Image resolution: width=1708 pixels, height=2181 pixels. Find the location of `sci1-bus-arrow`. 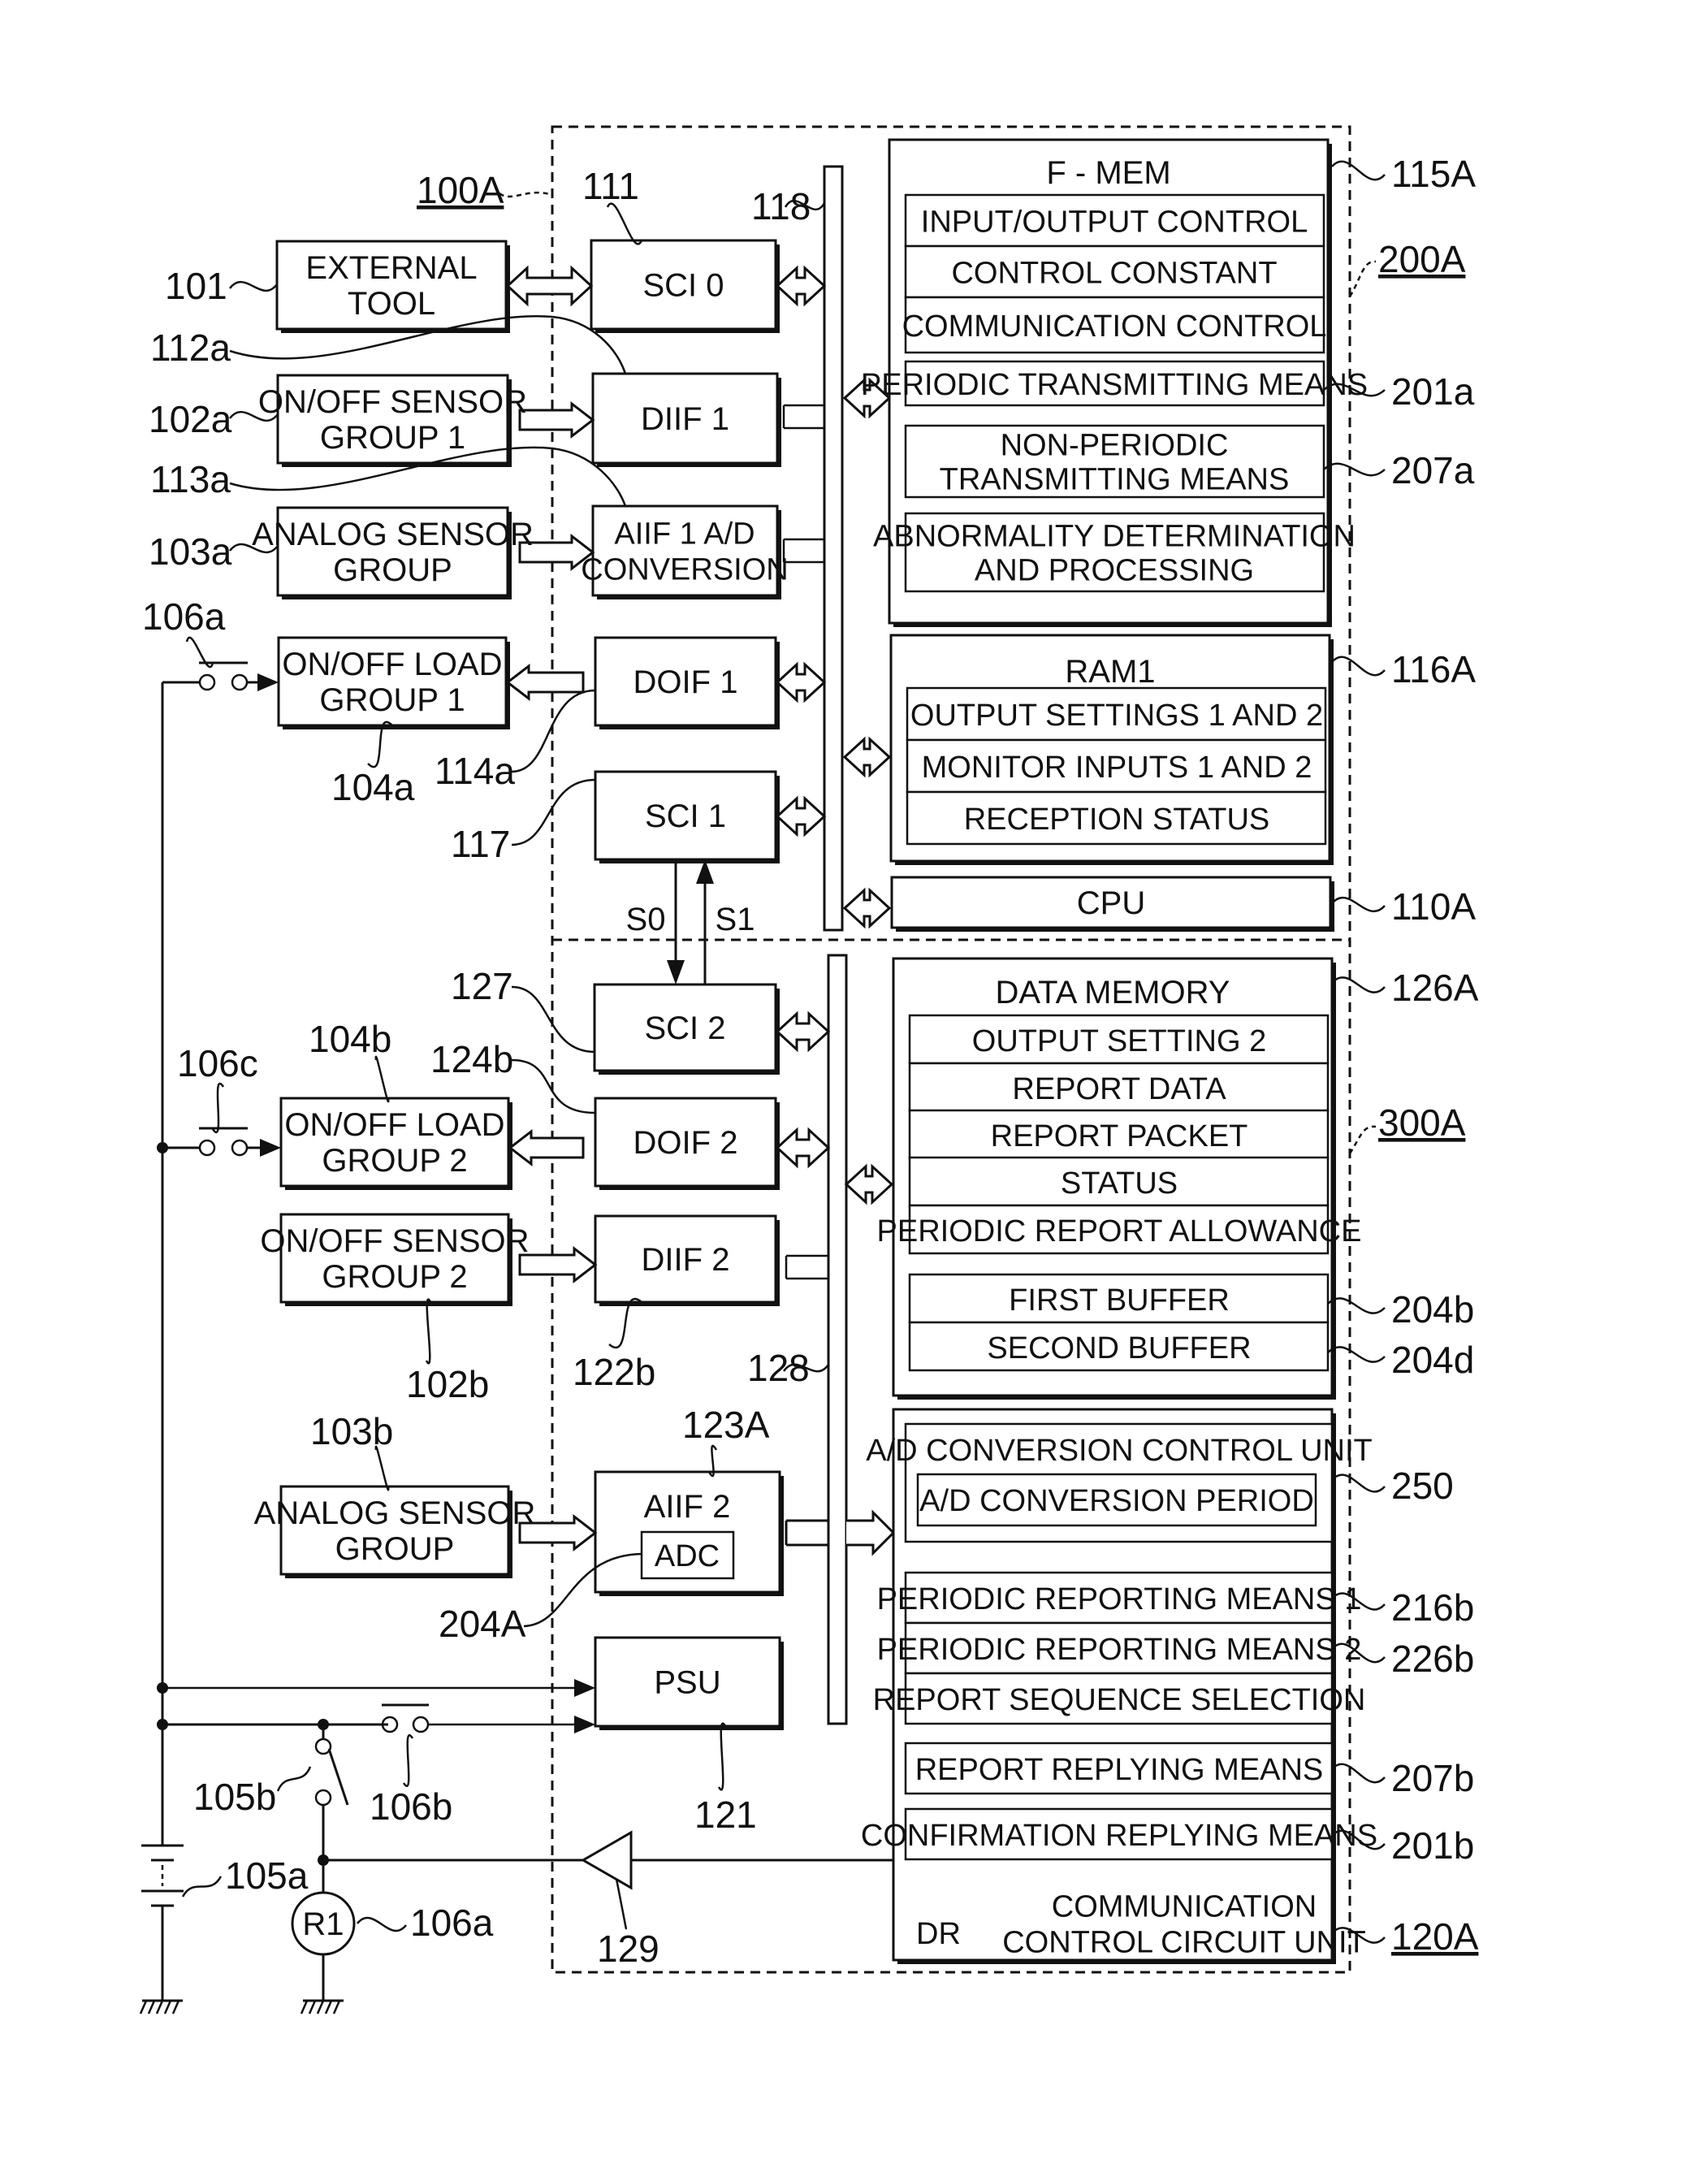

sci1-bus-arrow is located at coordinates (801, 816).